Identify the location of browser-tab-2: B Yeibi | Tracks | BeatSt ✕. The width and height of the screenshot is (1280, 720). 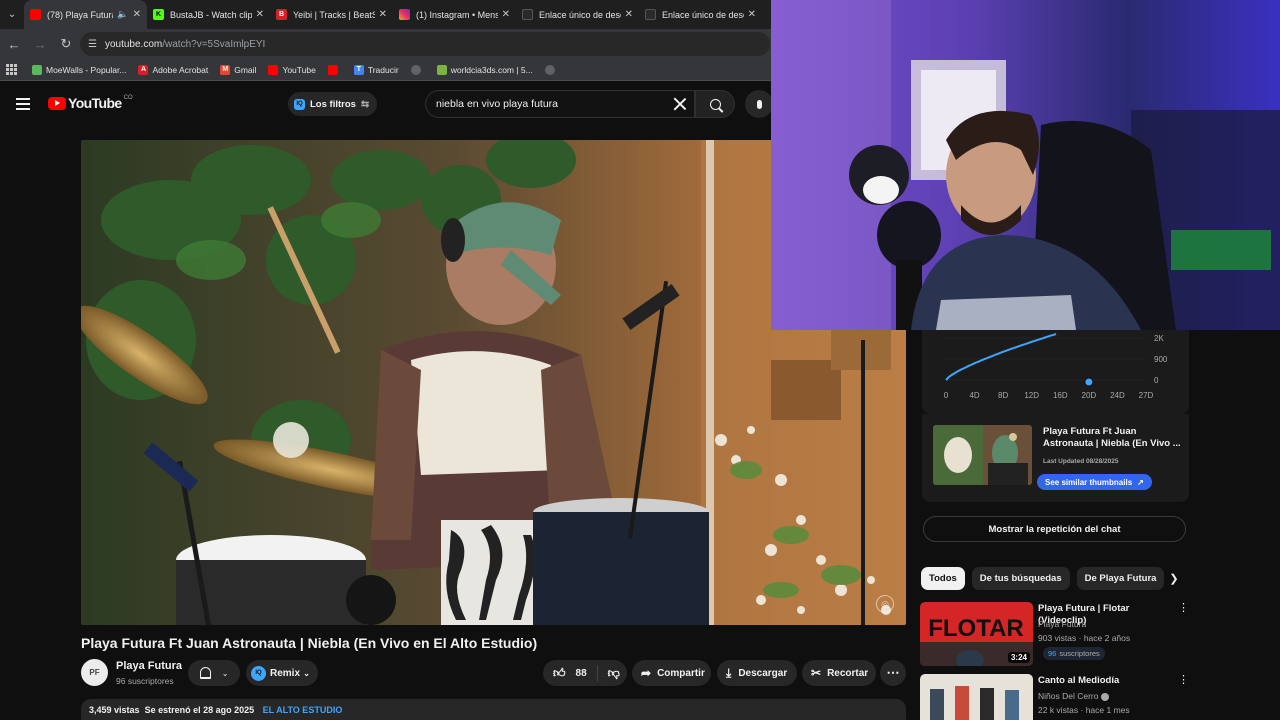
(331, 14).